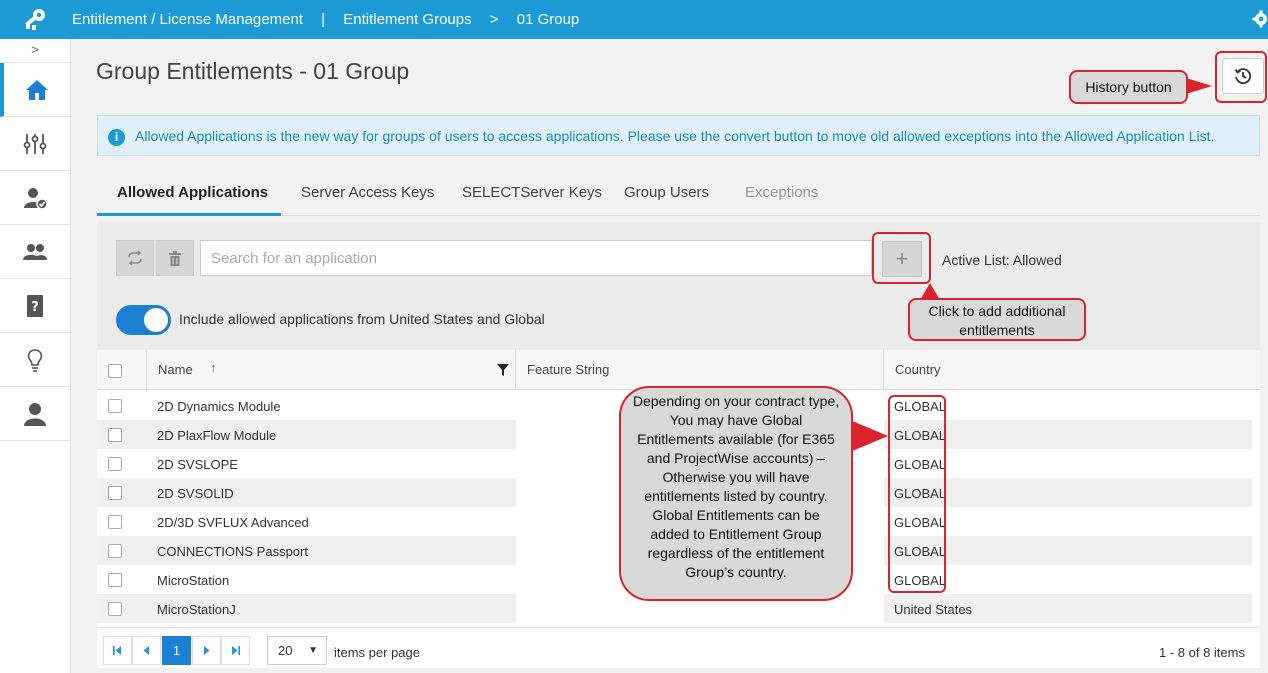  I want to click on column-header-name: Name ↑, so click(331, 370).